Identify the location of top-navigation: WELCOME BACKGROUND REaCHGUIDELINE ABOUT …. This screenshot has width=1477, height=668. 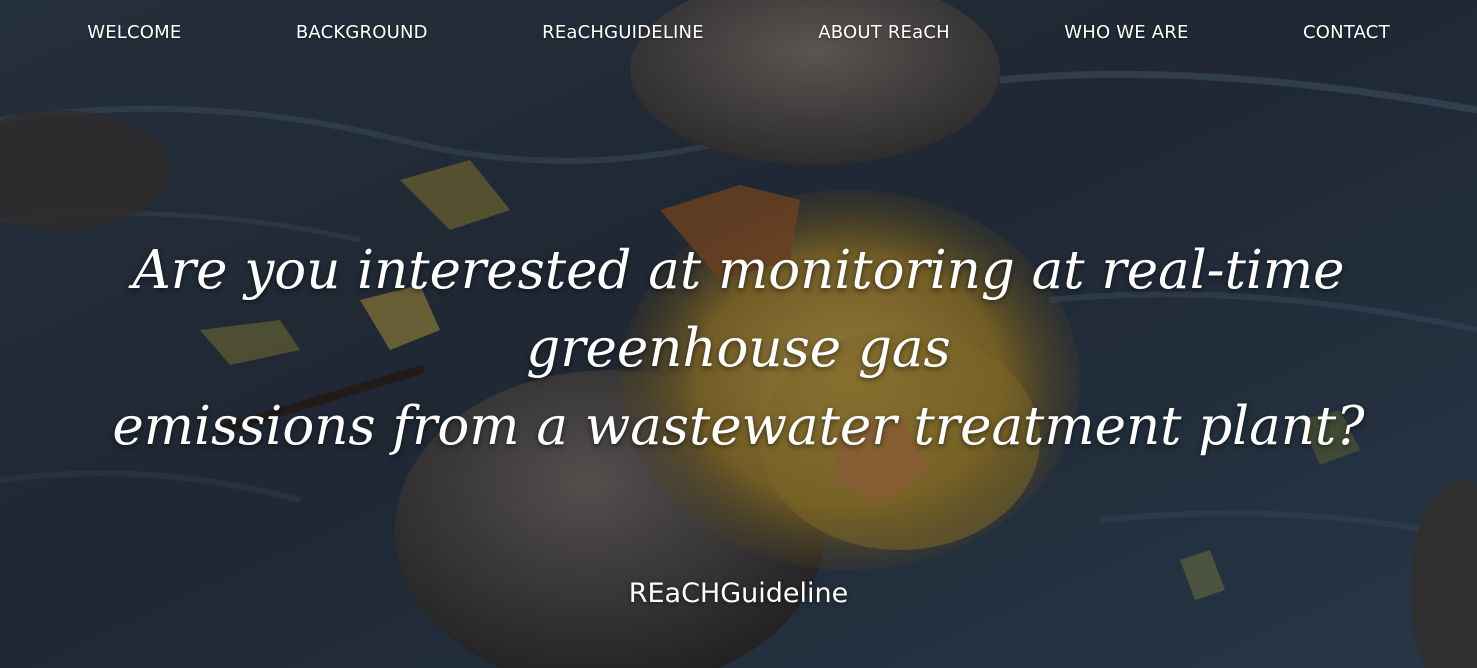
(738, 32).